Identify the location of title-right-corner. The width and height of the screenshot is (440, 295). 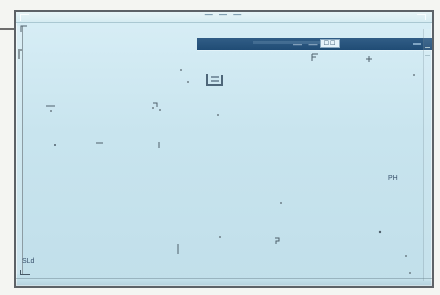
(421, 17).